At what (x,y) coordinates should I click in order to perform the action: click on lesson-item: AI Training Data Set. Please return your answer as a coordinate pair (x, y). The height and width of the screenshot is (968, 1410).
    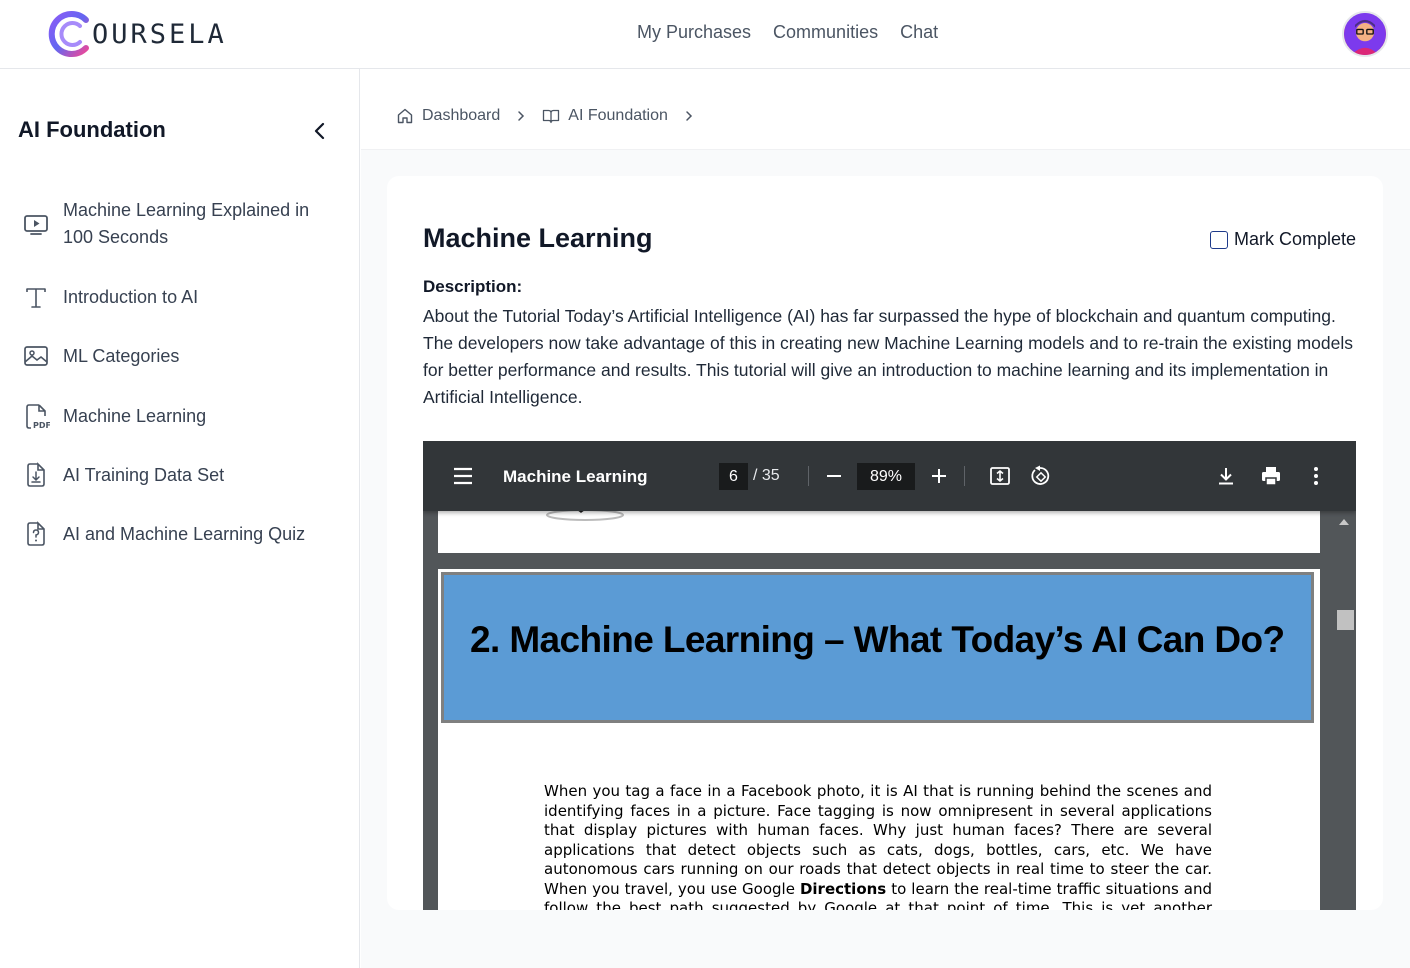
    Looking at the image, I should click on (182, 475).